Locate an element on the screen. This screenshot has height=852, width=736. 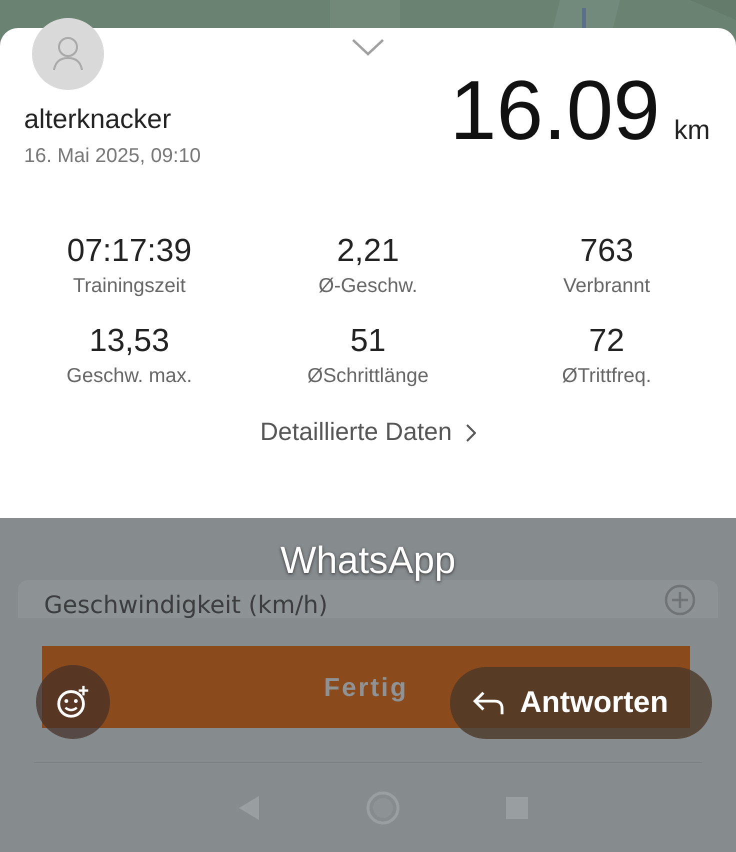
stat-value: 2,21 is located at coordinates (368, 250).